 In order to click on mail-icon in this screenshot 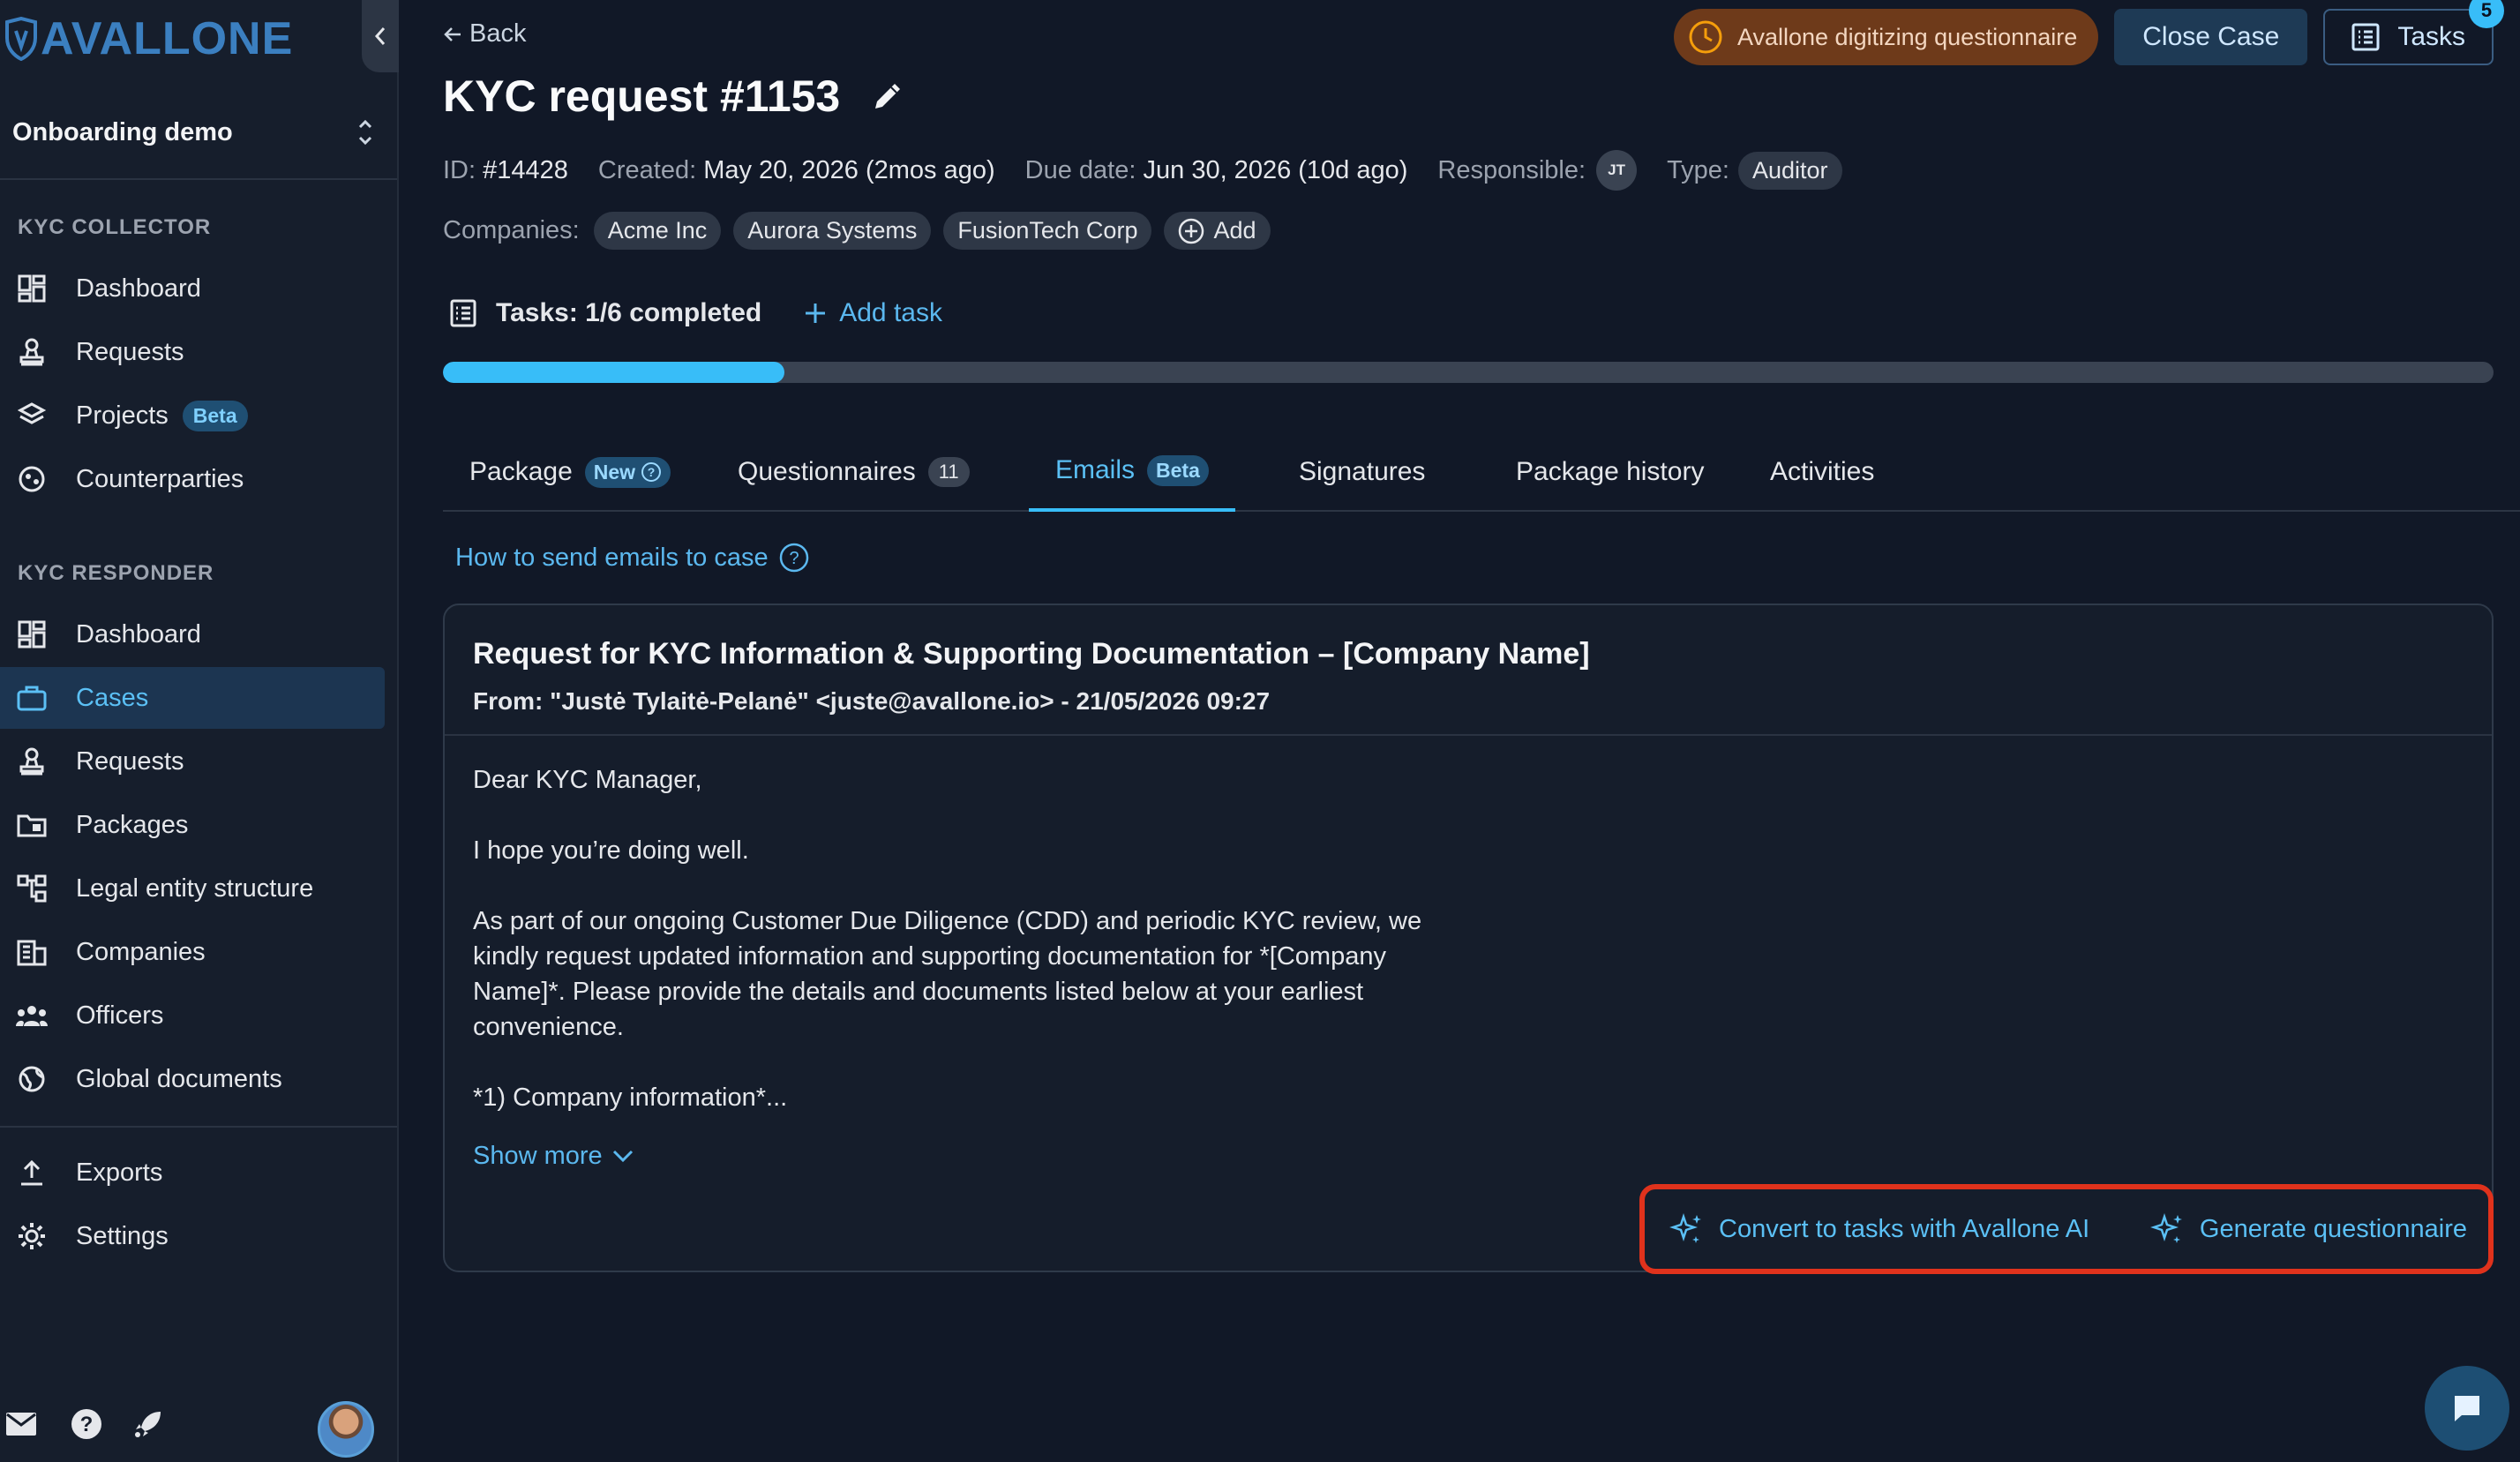, I will do `click(21, 1426)`.